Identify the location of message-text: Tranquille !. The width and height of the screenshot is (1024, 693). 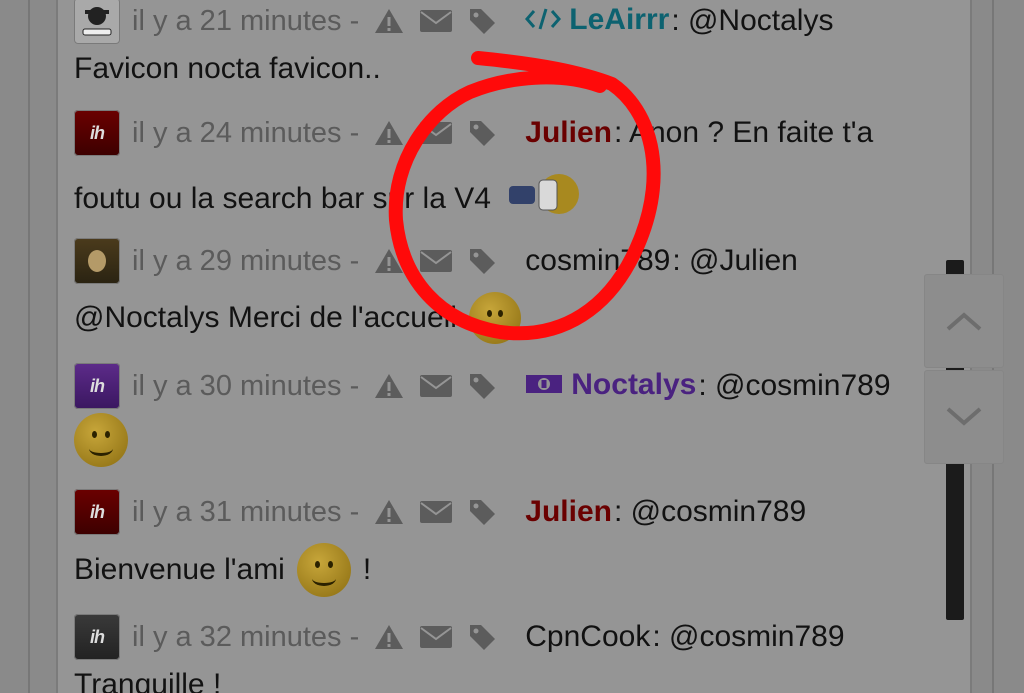
(148, 680).